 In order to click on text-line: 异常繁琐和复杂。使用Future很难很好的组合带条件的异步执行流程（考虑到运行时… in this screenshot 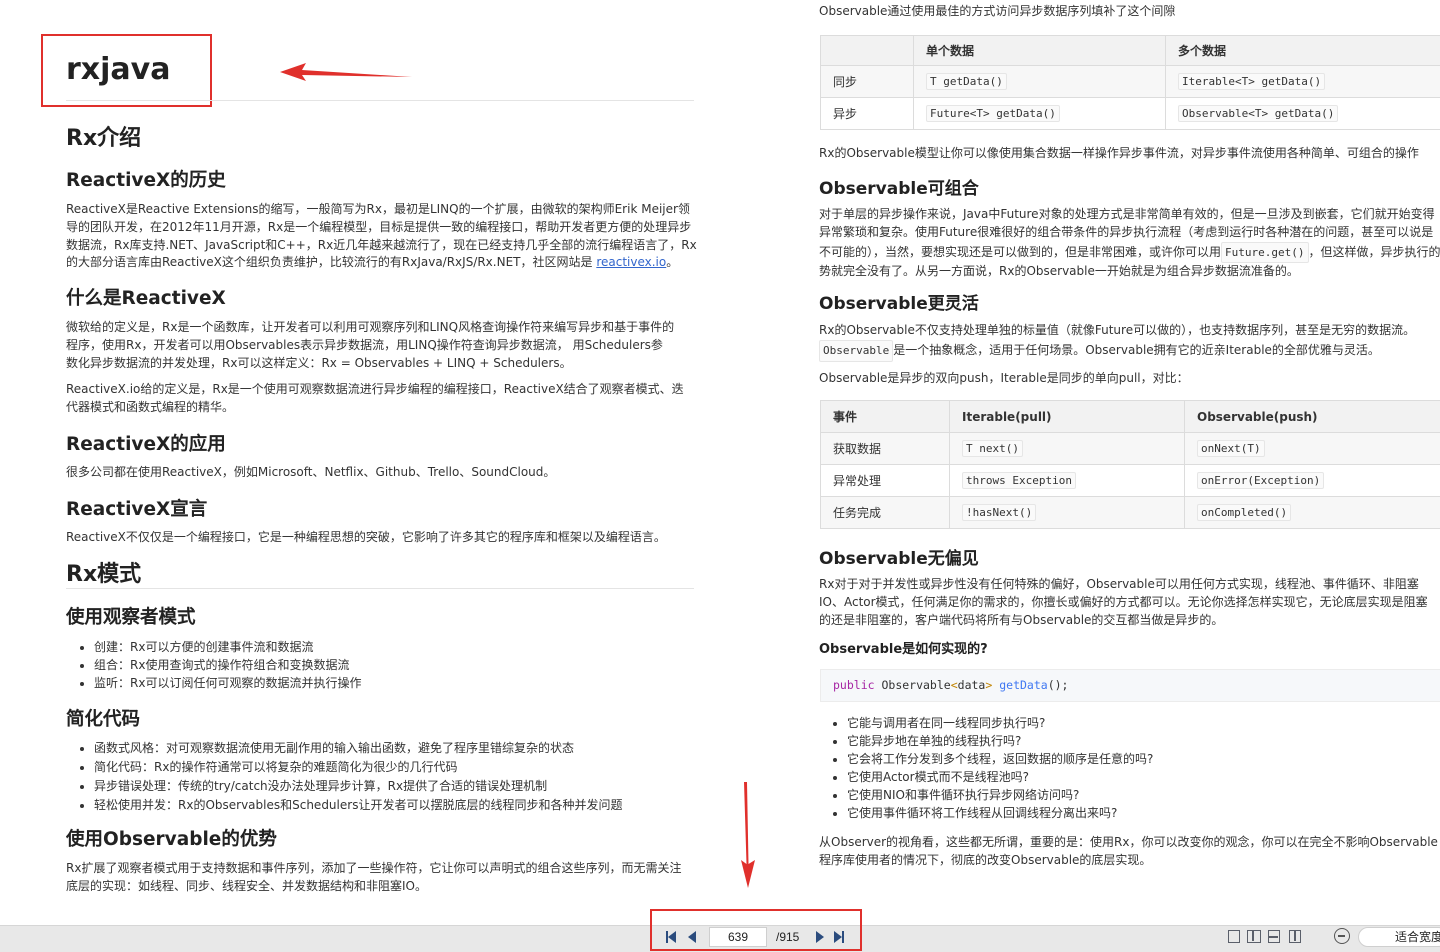, I will do `click(1129, 233)`.